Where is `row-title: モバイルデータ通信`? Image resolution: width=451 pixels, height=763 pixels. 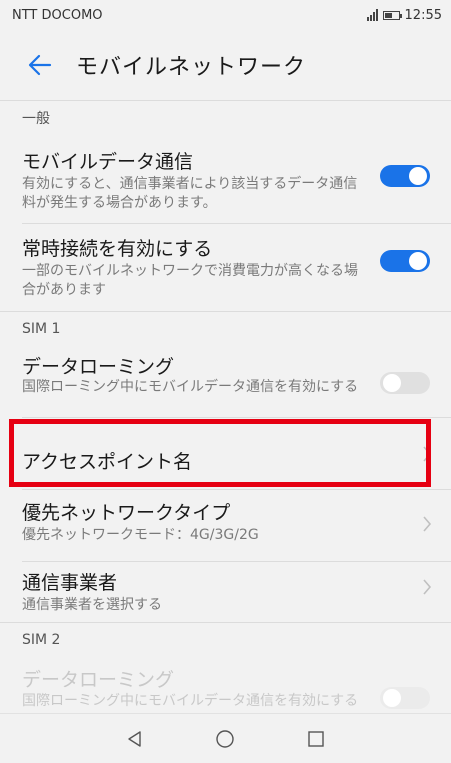
row-title: モバイルデータ通信 is located at coordinates (108, 162).